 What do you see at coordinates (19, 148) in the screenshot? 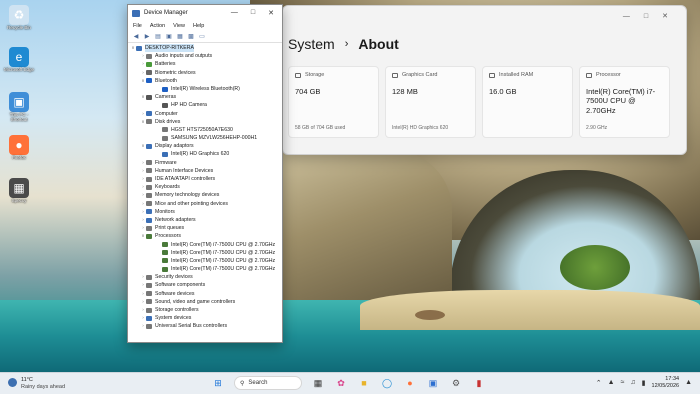
I see `desktop-icon-firefox: ● Firefox` at bounding box center [19, 148].